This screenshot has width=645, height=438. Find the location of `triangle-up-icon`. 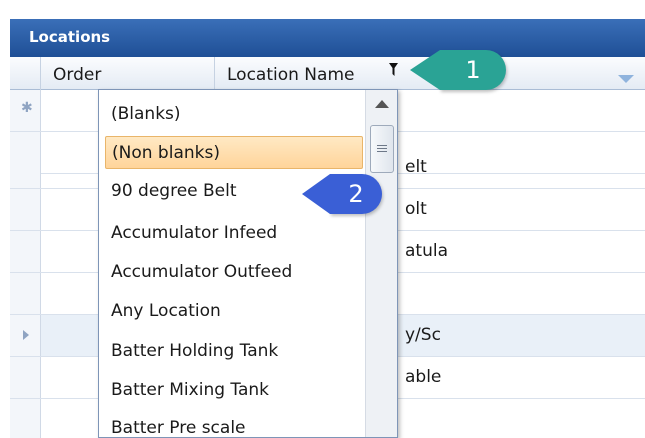

triangle-up-icon is located at coordinates (382, 104).